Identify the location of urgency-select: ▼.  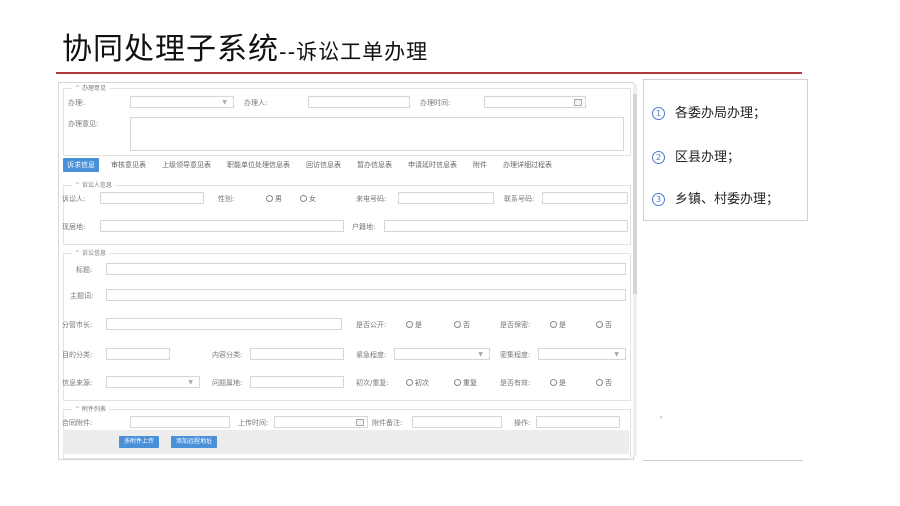
(442, 354).